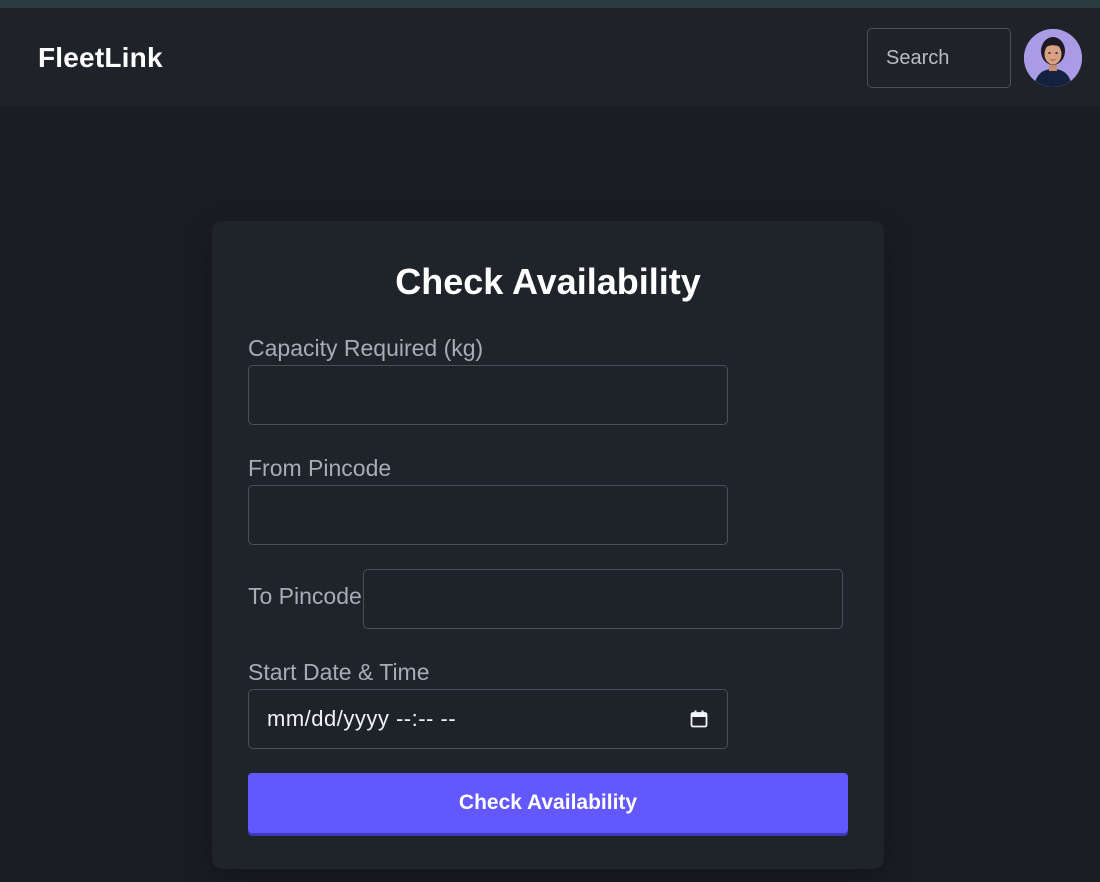 The image size is (1100, 882). I want to click on start-datetime-label: Start Date & Time, so click(339, 672).